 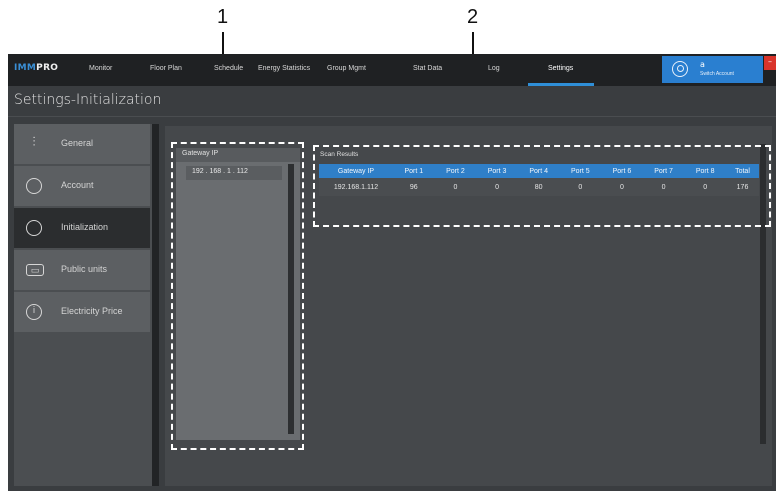 I want to click on nav-group-mgmt: Group Mgmt, so click(x=346, y=68).